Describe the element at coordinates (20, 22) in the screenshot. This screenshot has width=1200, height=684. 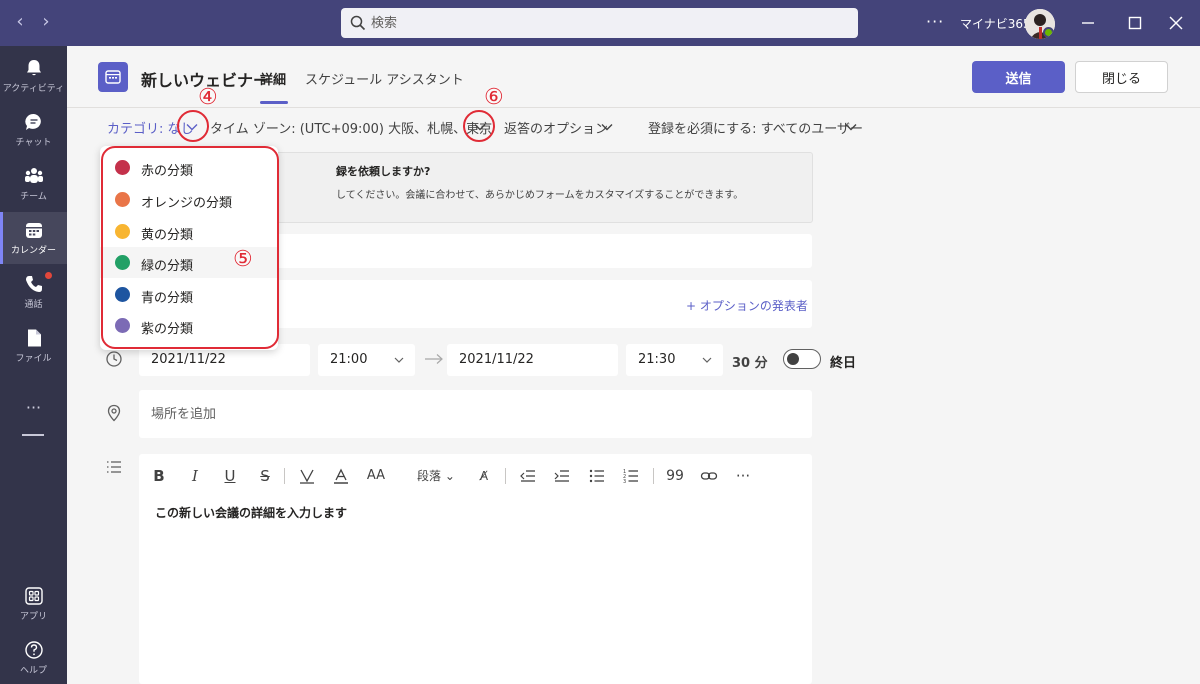
I see `back-arrow-icon: ‹` at that location.